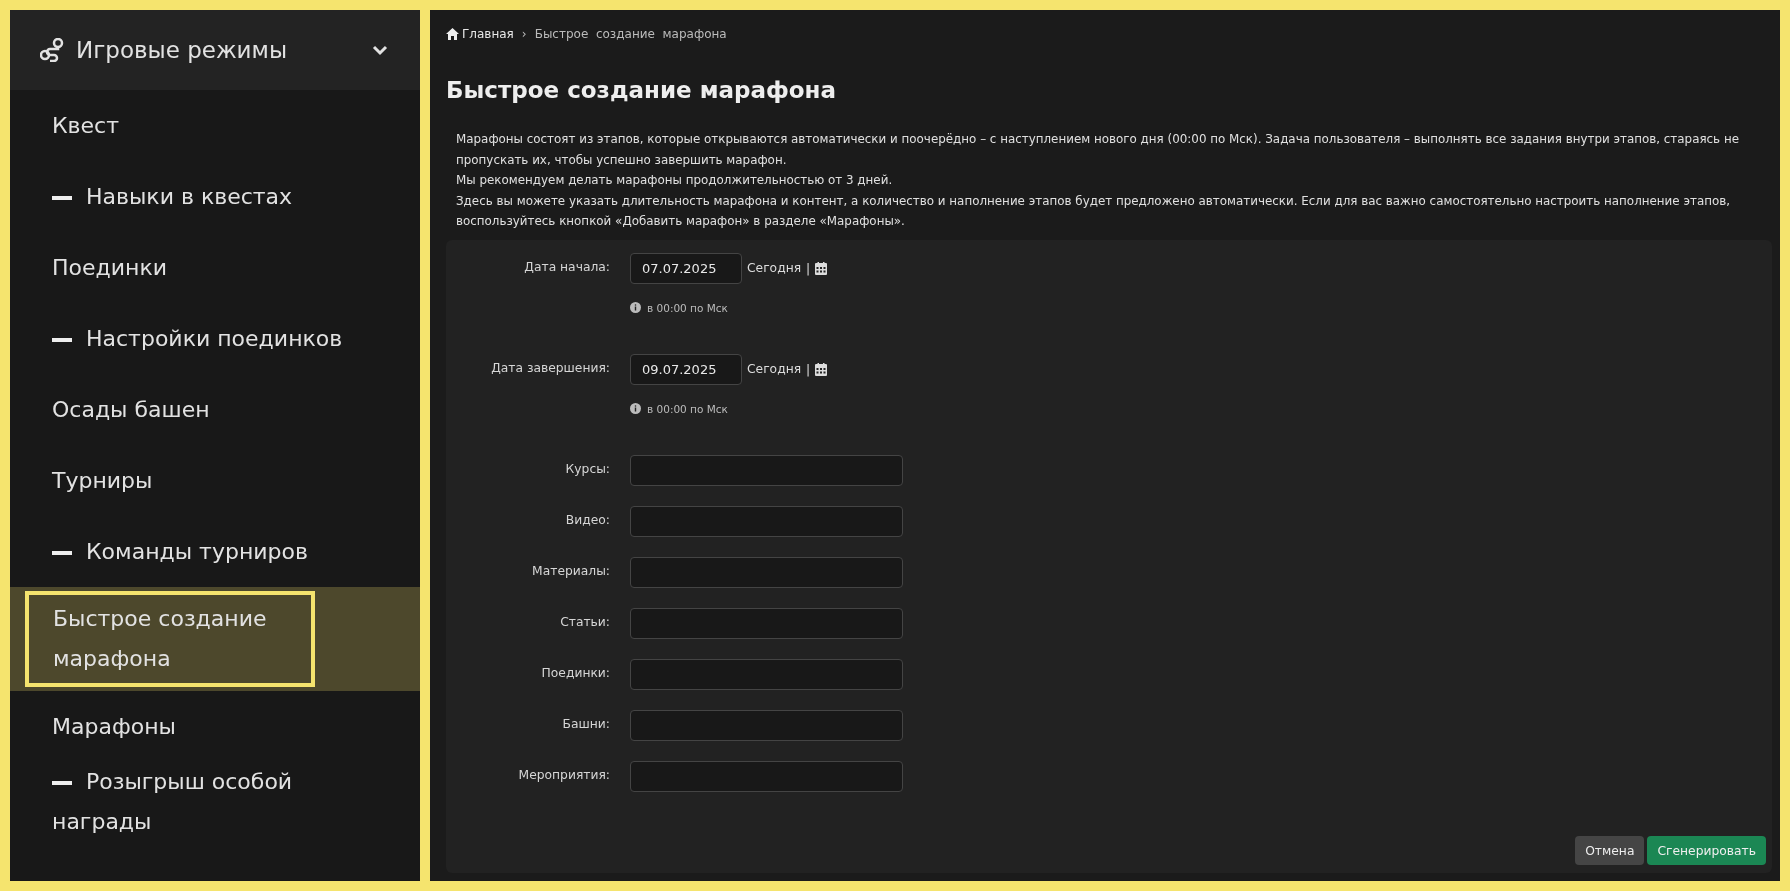  I want to click on sidebar-item: Поединки, so click(108, 267).